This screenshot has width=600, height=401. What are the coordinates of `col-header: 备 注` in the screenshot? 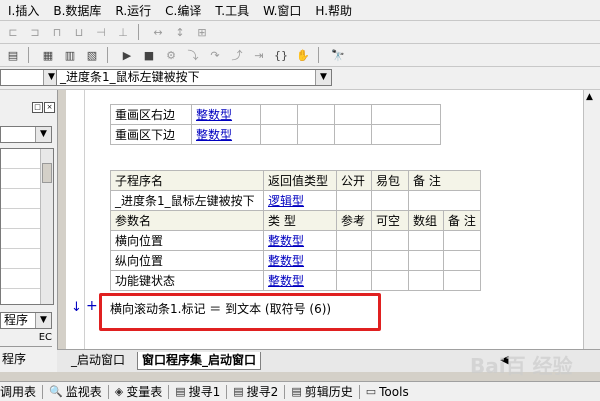 It's located at (462, 220).